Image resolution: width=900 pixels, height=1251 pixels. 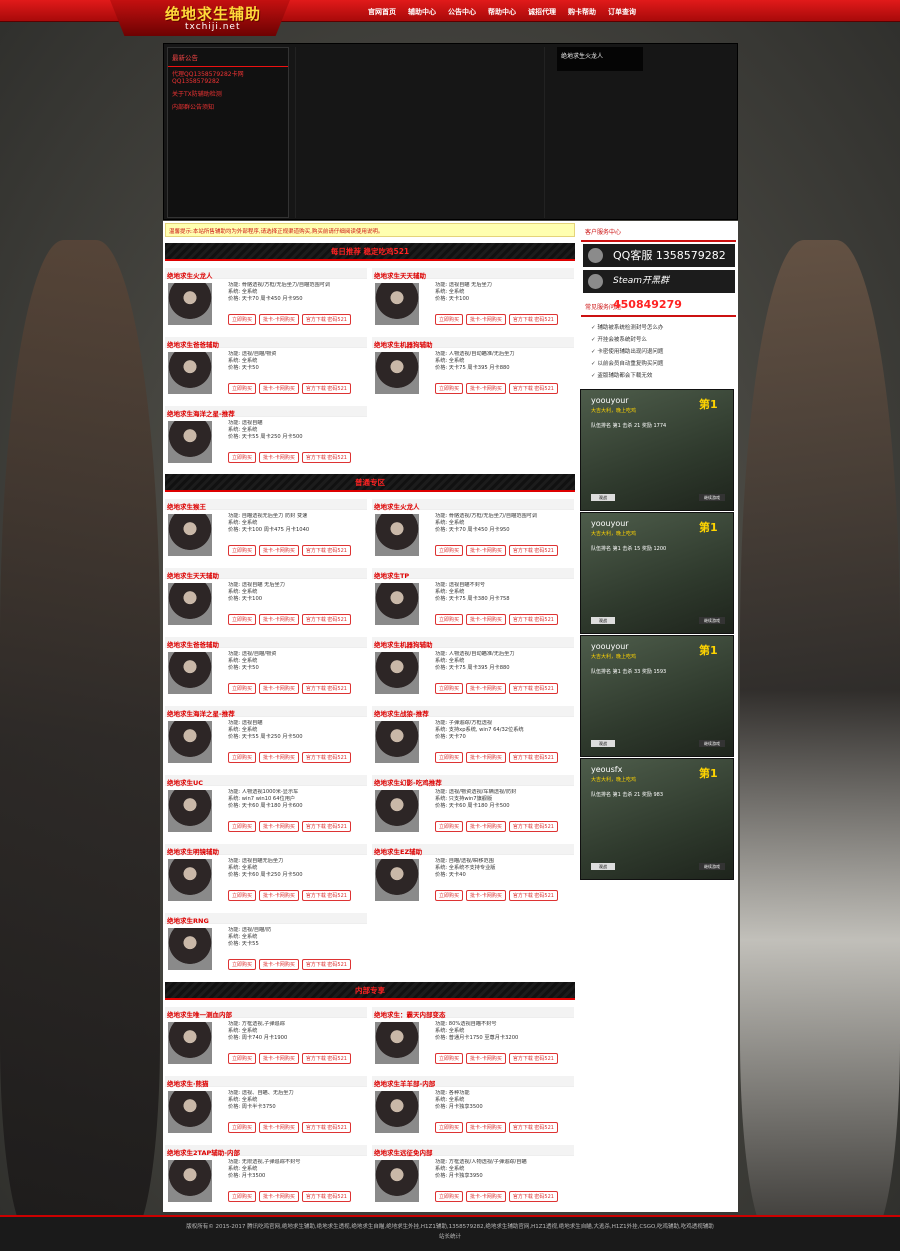 What do you see at coordinates (266, 1013) in the screenshot?
I see `product-title: 绝地求生唯一测血内部` at bounding box center [266, 1013].